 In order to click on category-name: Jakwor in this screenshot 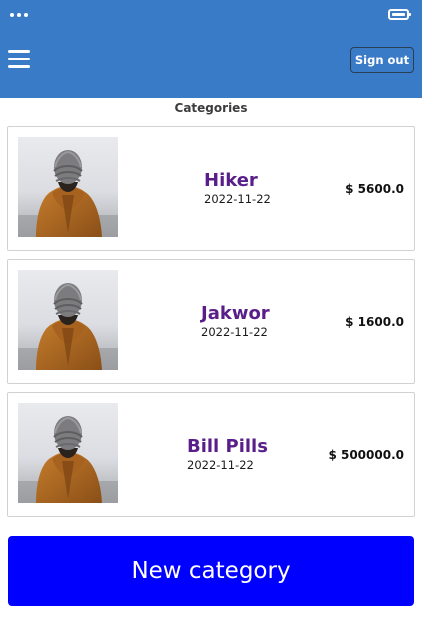, I will do `click(235, 313)`.